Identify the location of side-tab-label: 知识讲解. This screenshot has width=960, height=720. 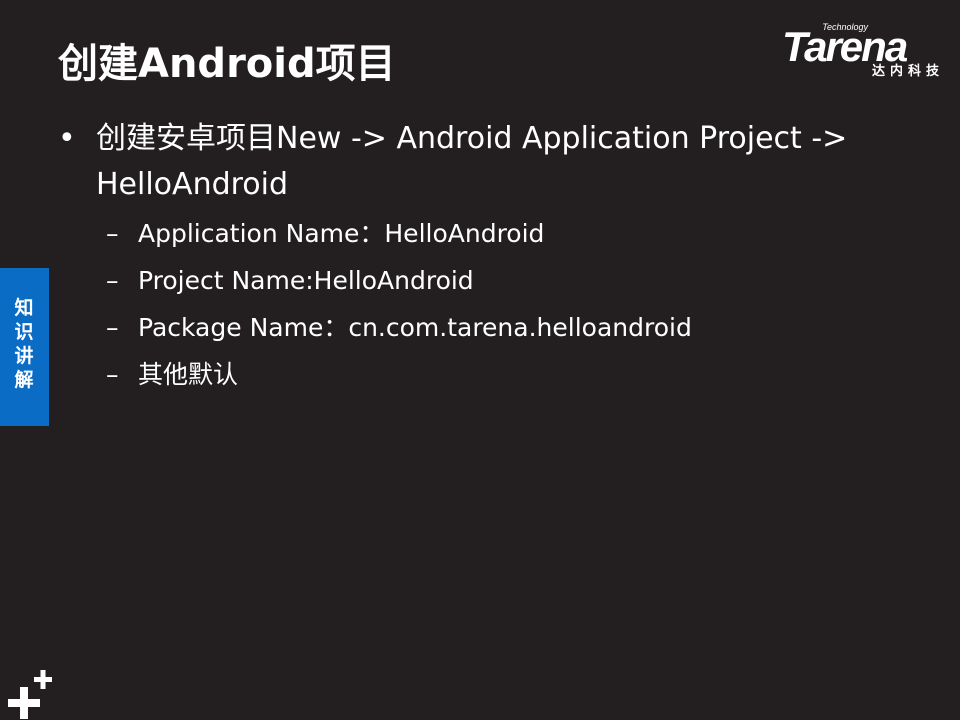
(24, 344).